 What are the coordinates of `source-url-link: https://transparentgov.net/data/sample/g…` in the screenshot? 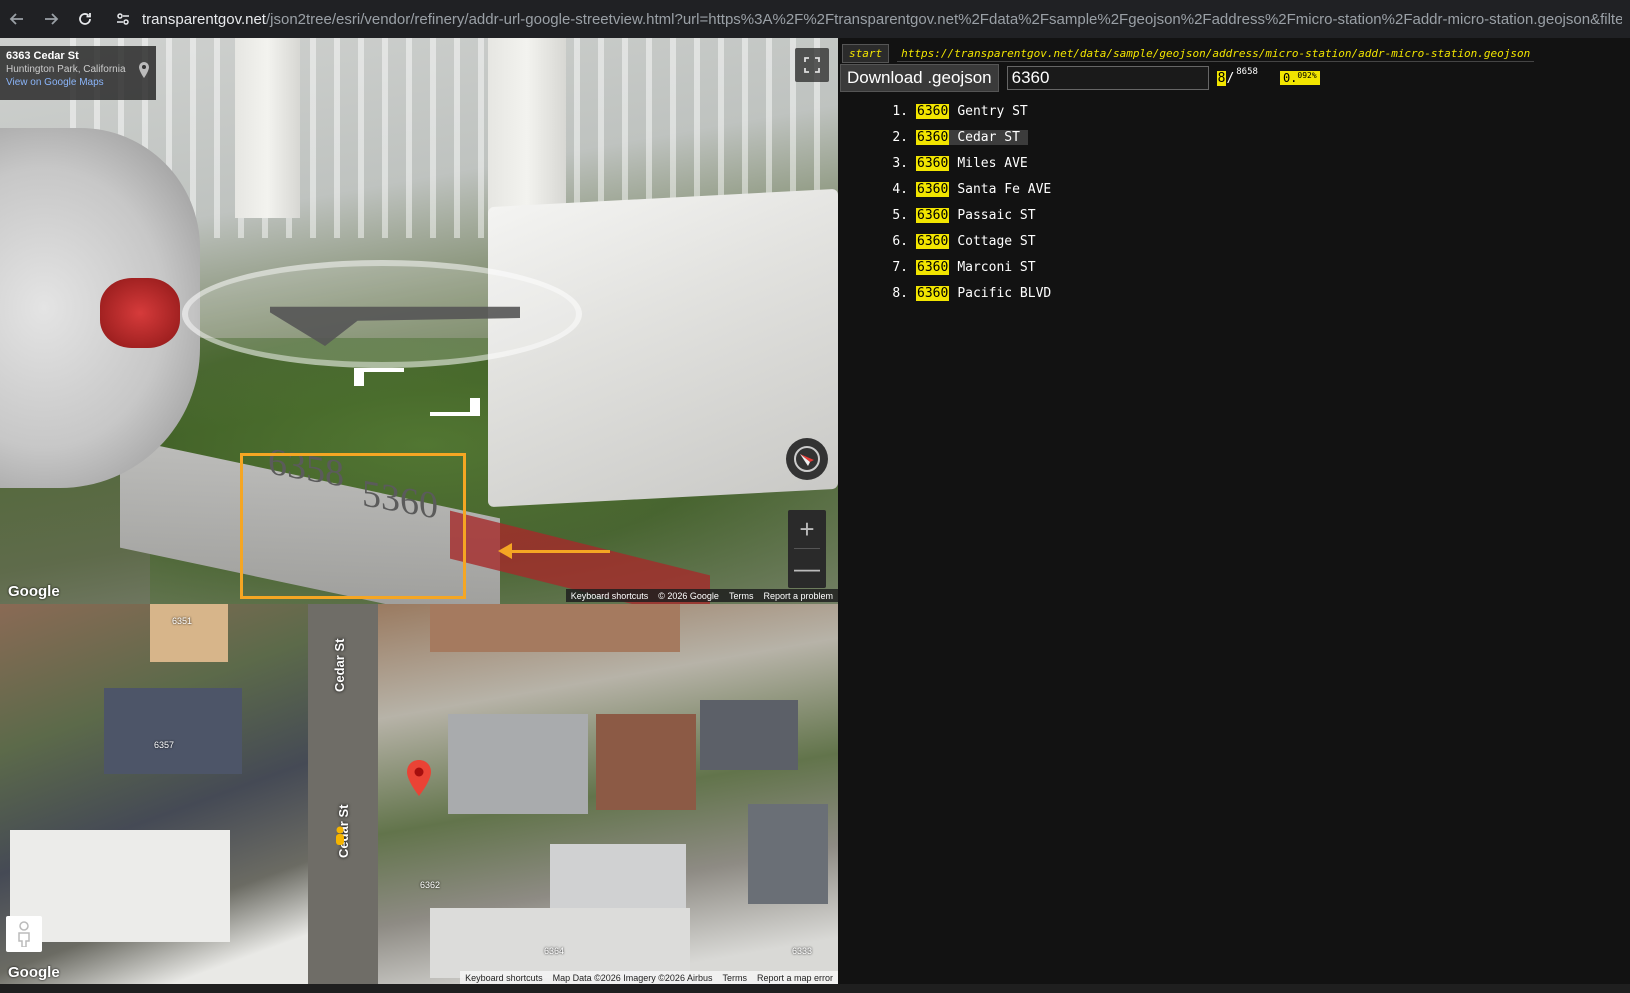 It's located at (1216, 54).